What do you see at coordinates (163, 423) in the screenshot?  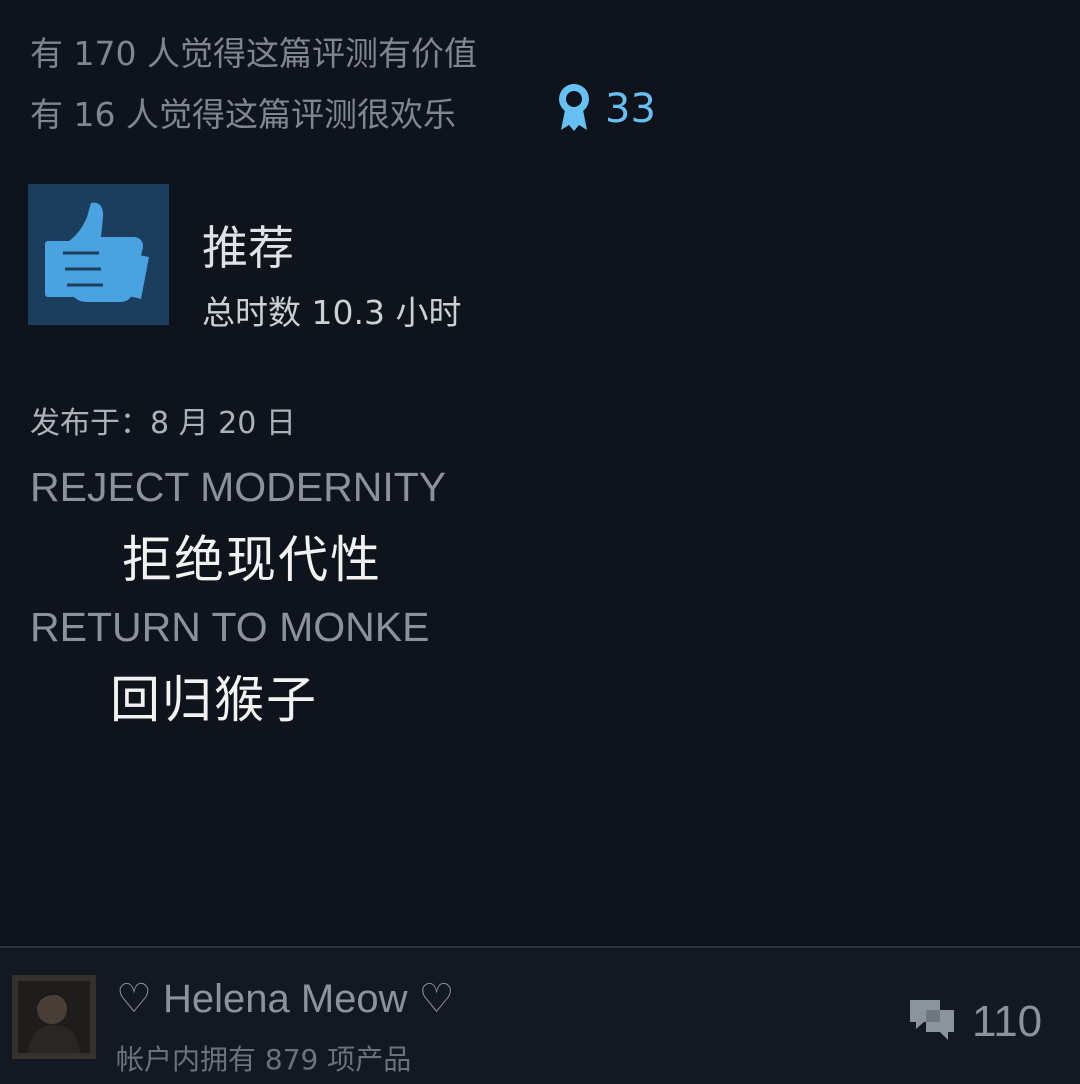 I see `posted-date: 发布于：8 月 20 日` at bounding box center [163, 423].